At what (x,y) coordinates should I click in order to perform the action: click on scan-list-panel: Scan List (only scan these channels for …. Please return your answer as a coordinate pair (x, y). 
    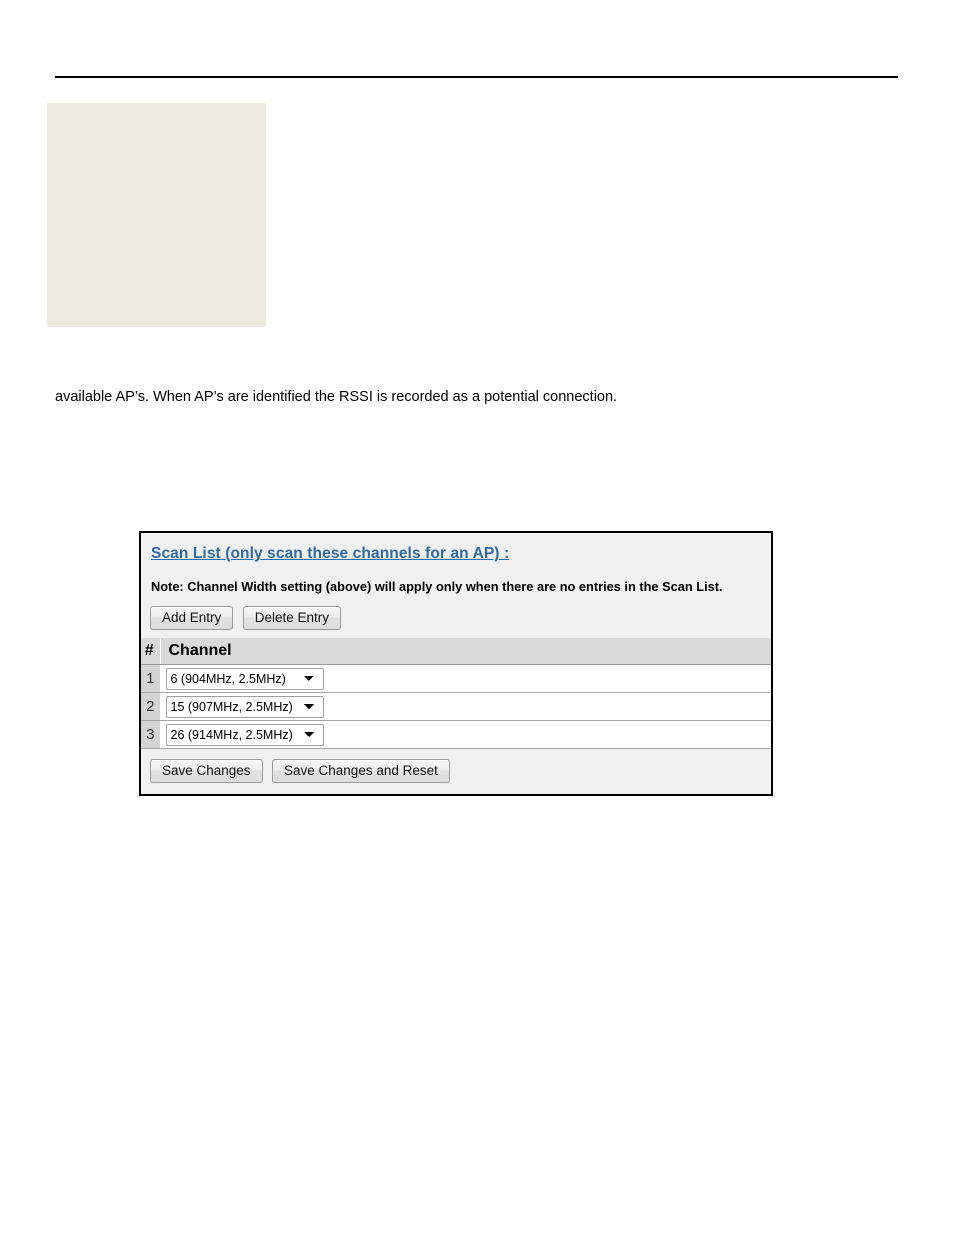
    Looking at the image, I should click on (456, 663).